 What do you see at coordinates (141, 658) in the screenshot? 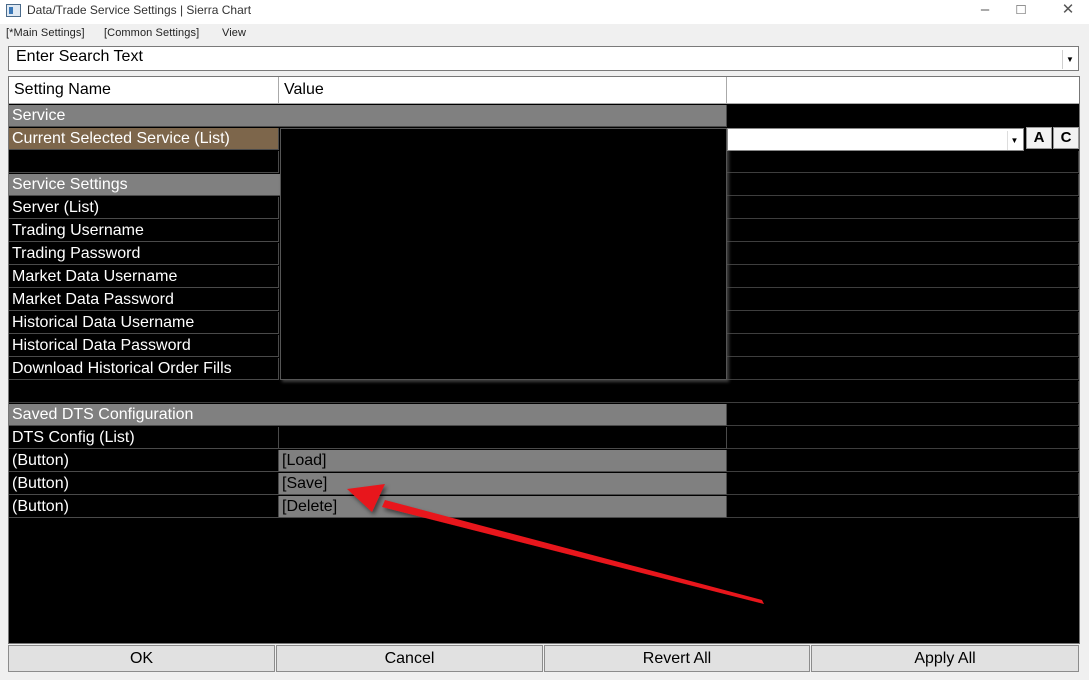
I see `ok-button: OK` at bounding box center [141, 658].